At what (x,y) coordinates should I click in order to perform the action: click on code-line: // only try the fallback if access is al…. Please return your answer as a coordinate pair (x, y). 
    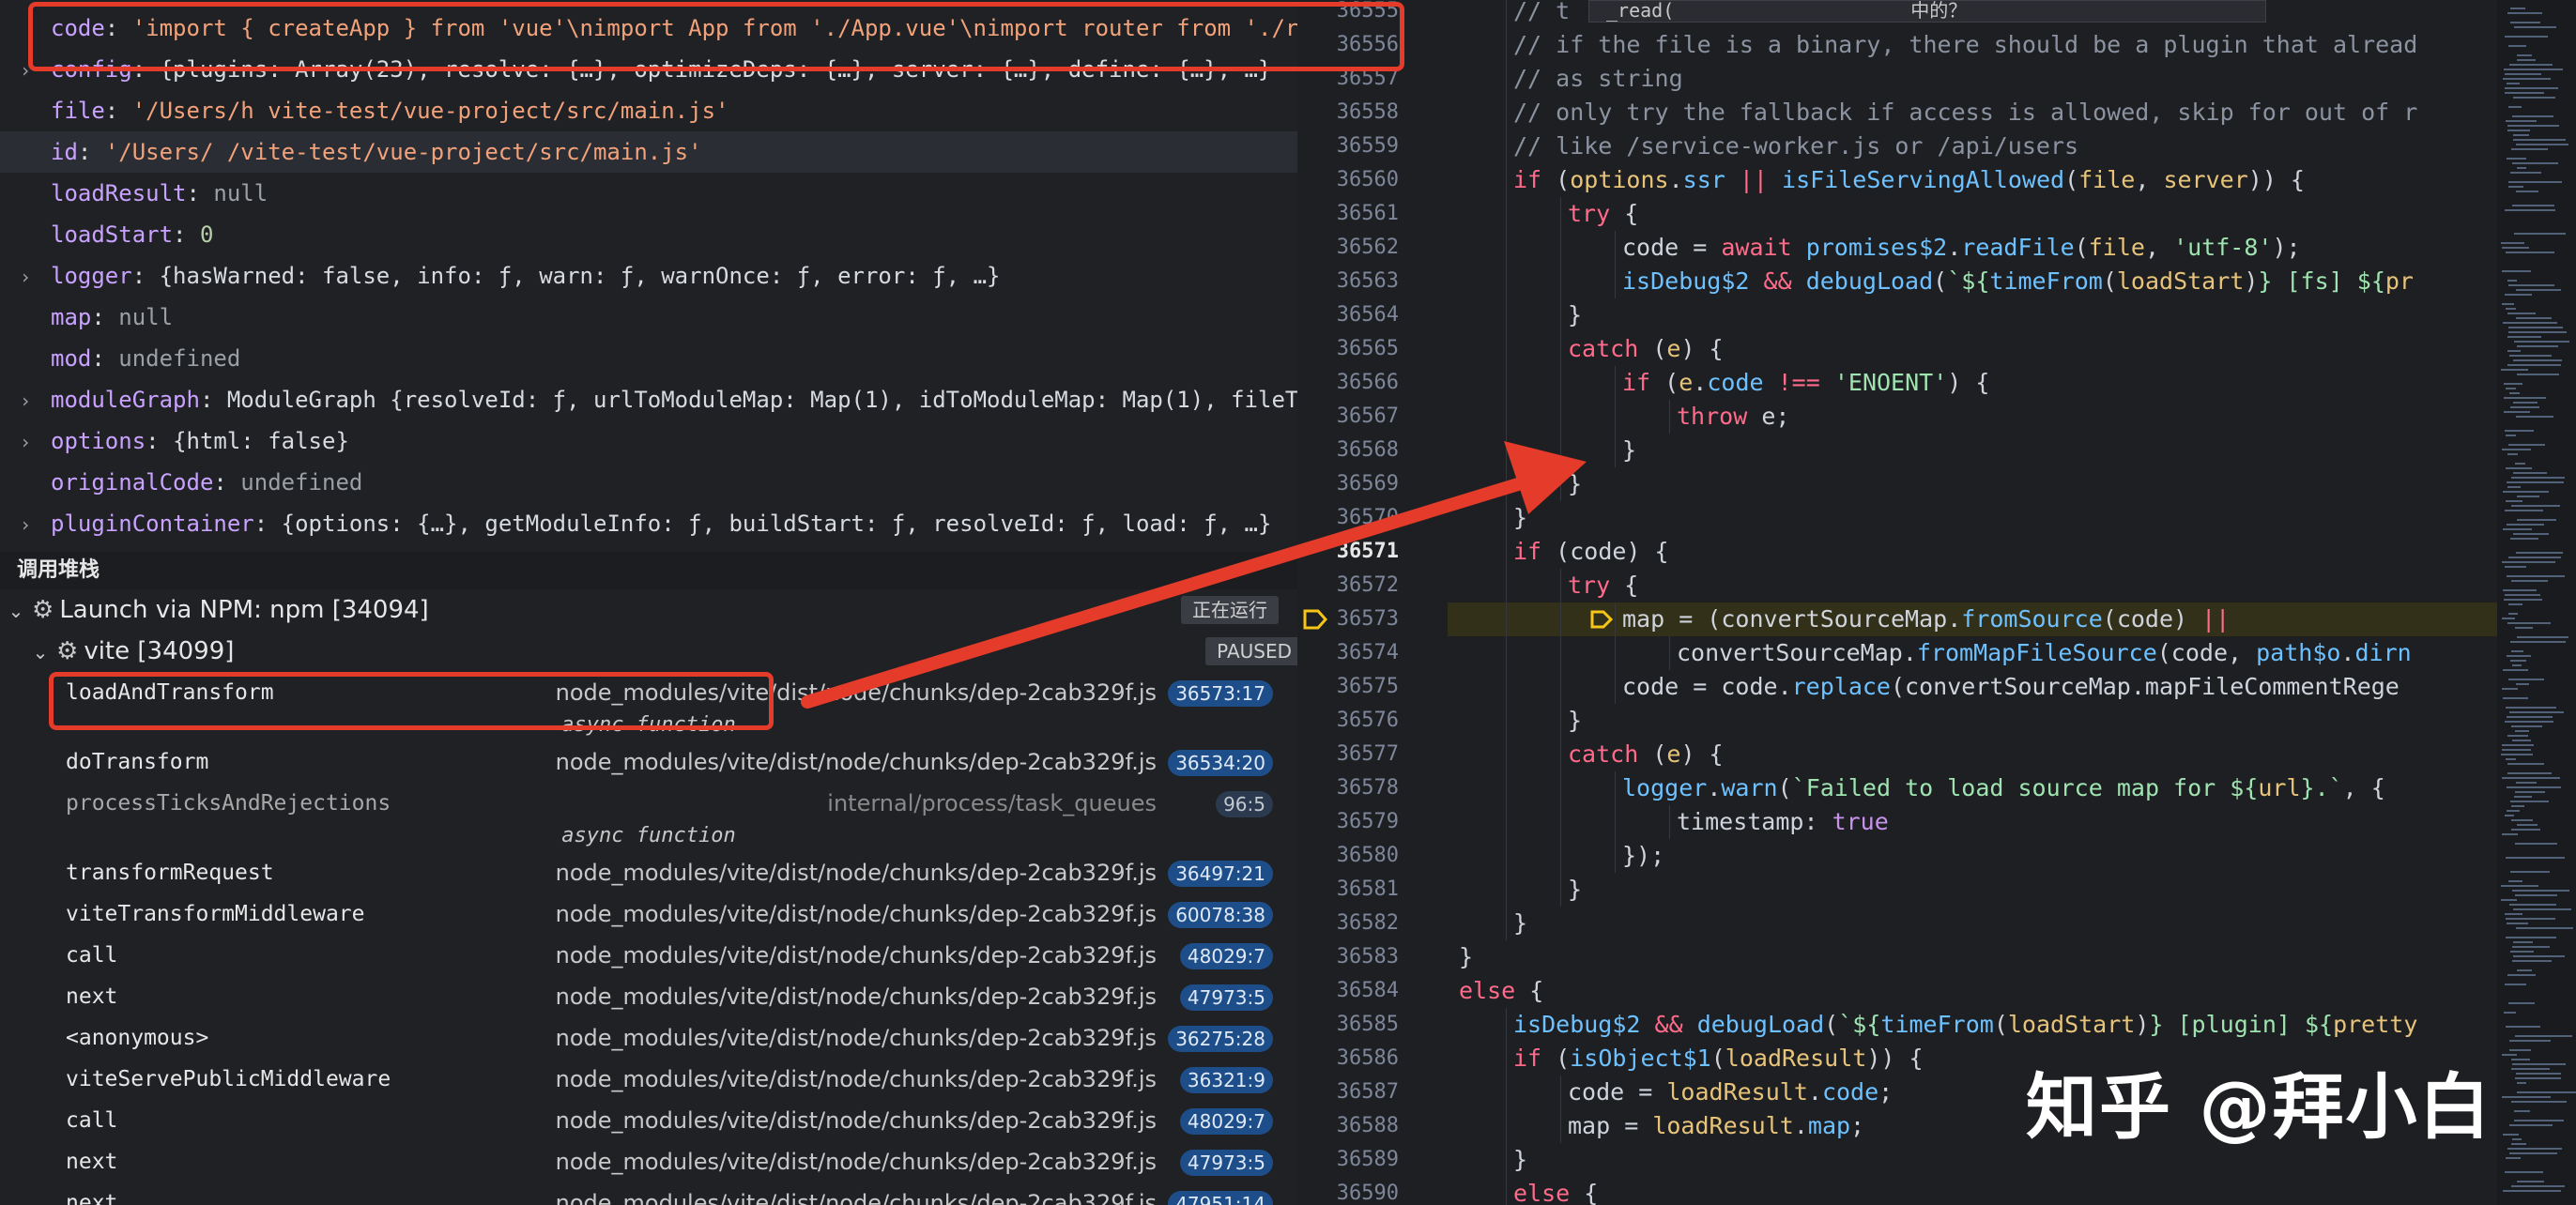
    Looking at the image, I should click on (1965, 113).